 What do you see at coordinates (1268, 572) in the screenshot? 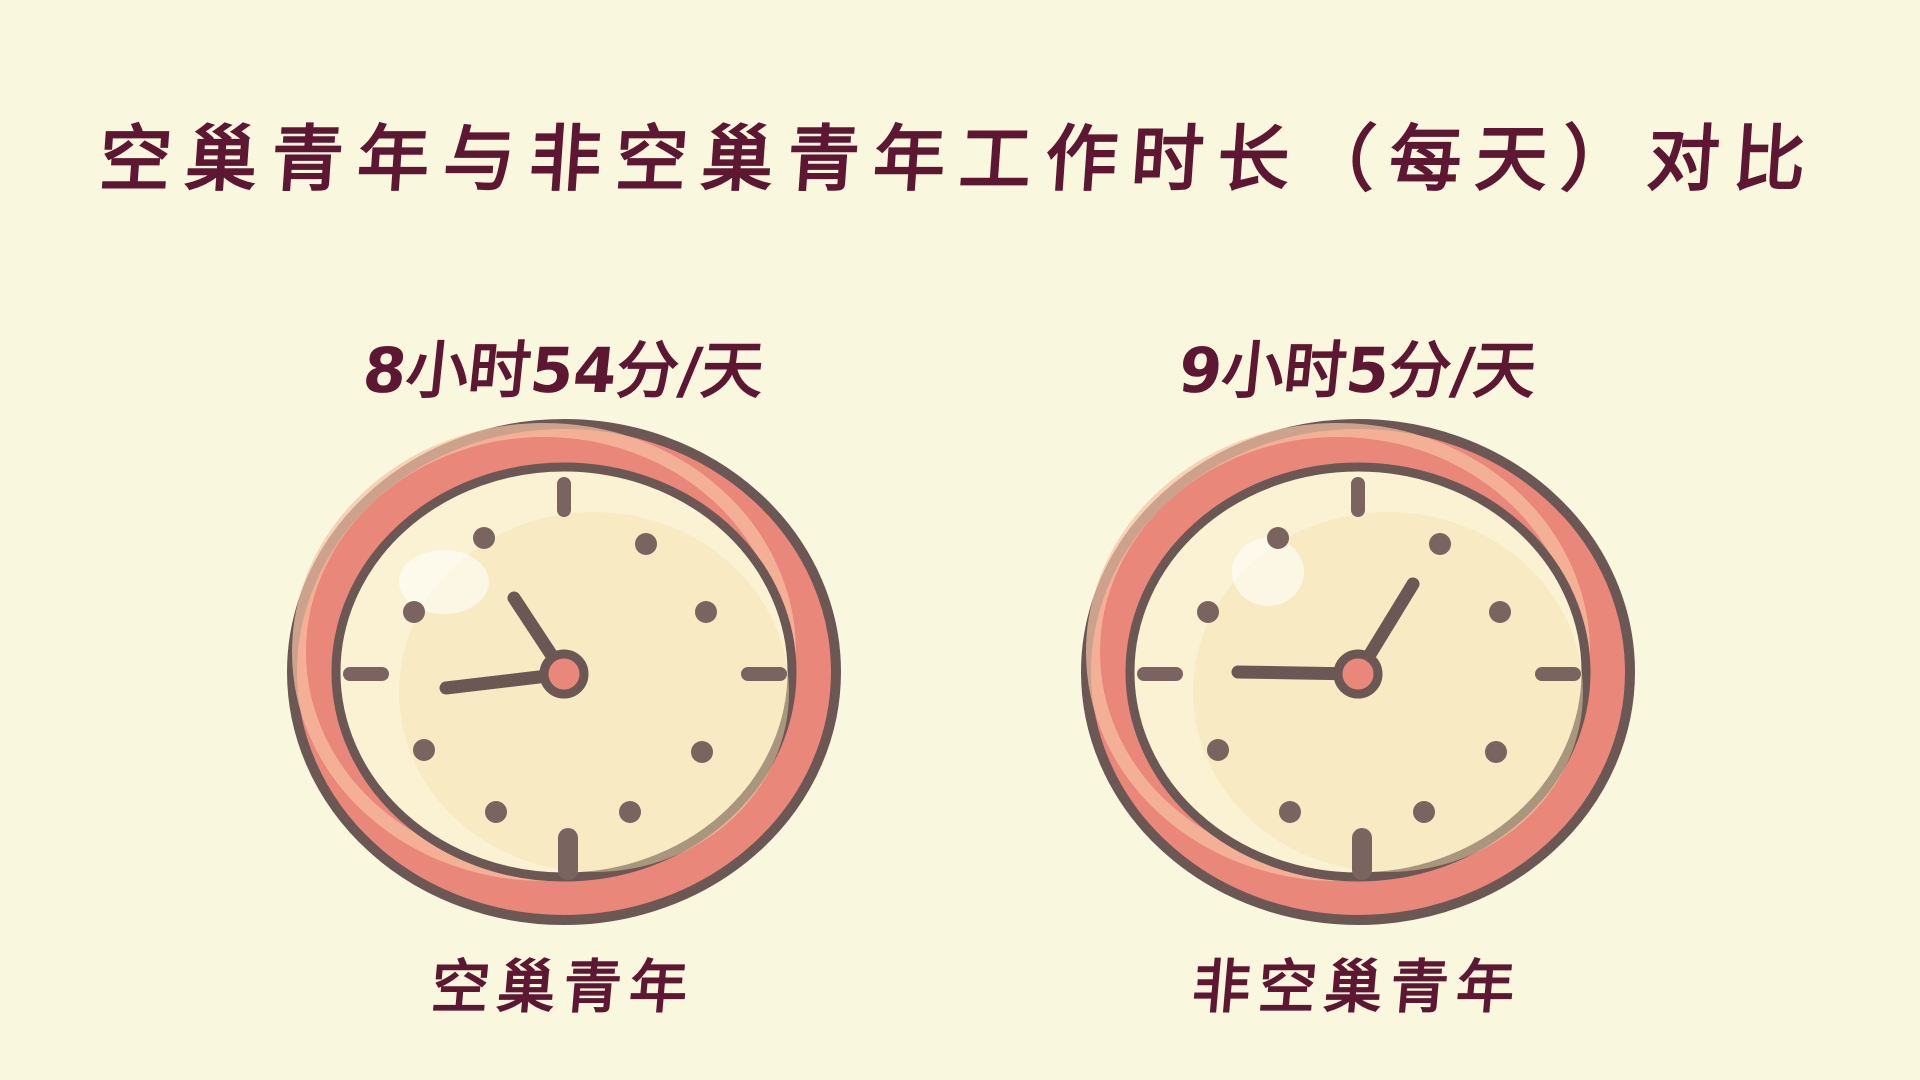
I see `clock-face-glare` at bounding box center [1268, 572].